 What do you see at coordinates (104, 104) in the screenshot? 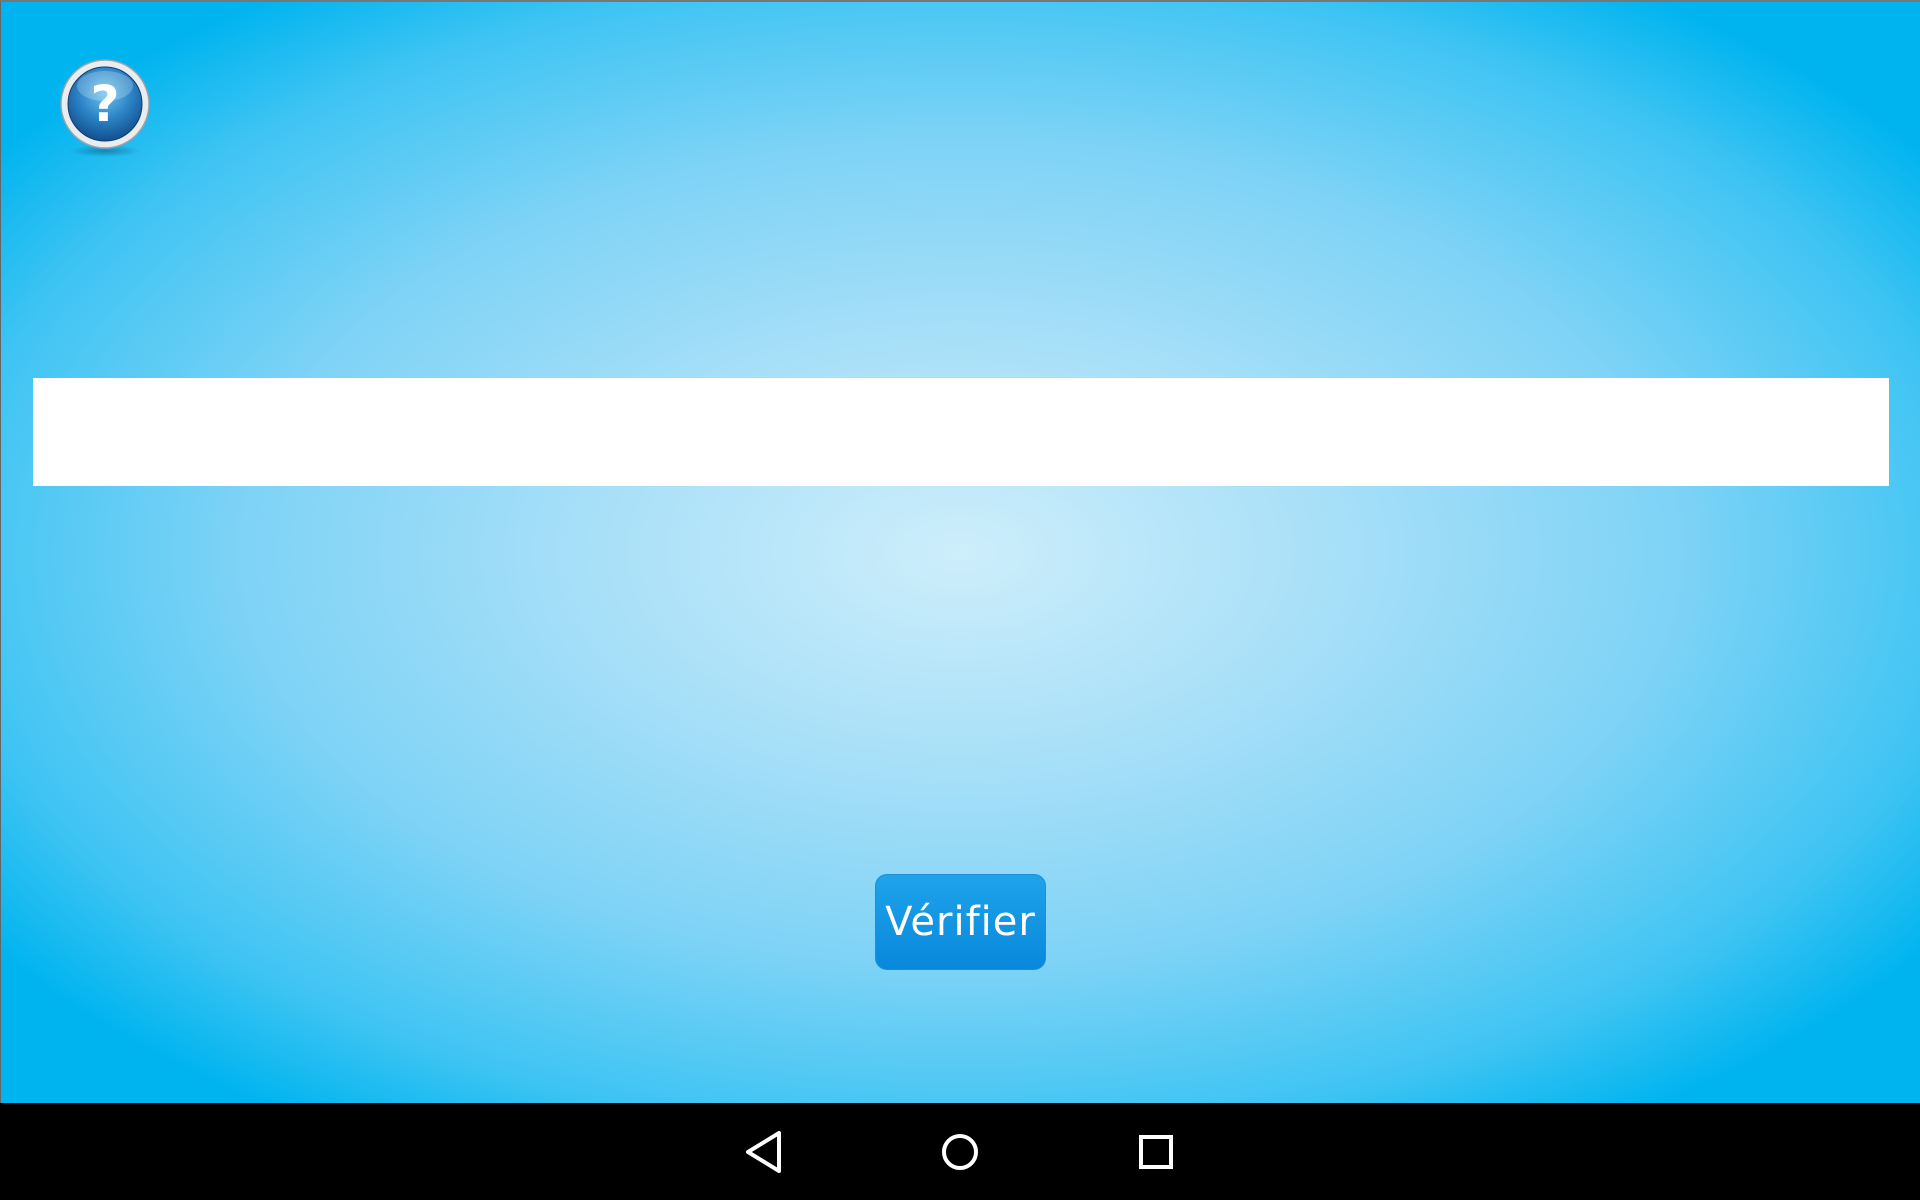
I see `help-glyph: ?` at bounding box center [104, 104].